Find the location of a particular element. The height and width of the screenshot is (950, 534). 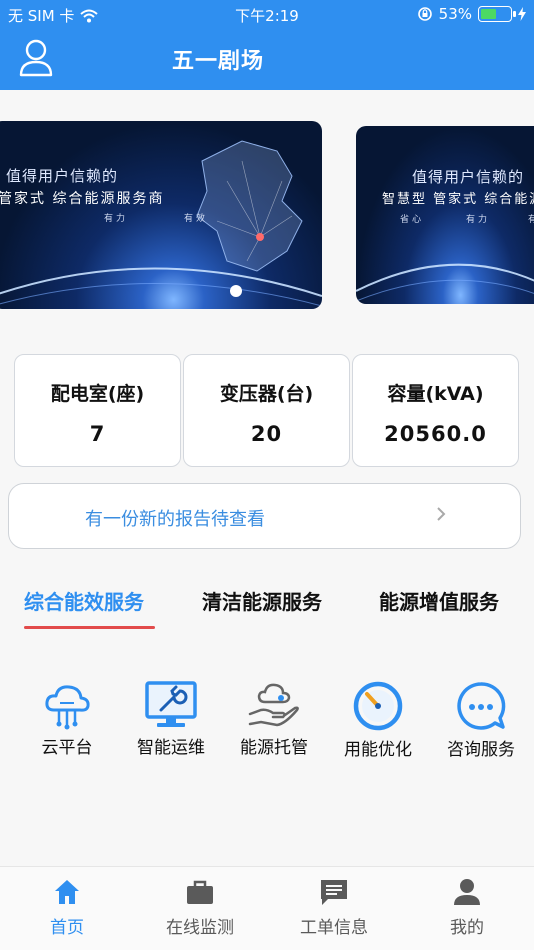

service-cloud-platform: 云平台 is located at coordinates (67, 720).